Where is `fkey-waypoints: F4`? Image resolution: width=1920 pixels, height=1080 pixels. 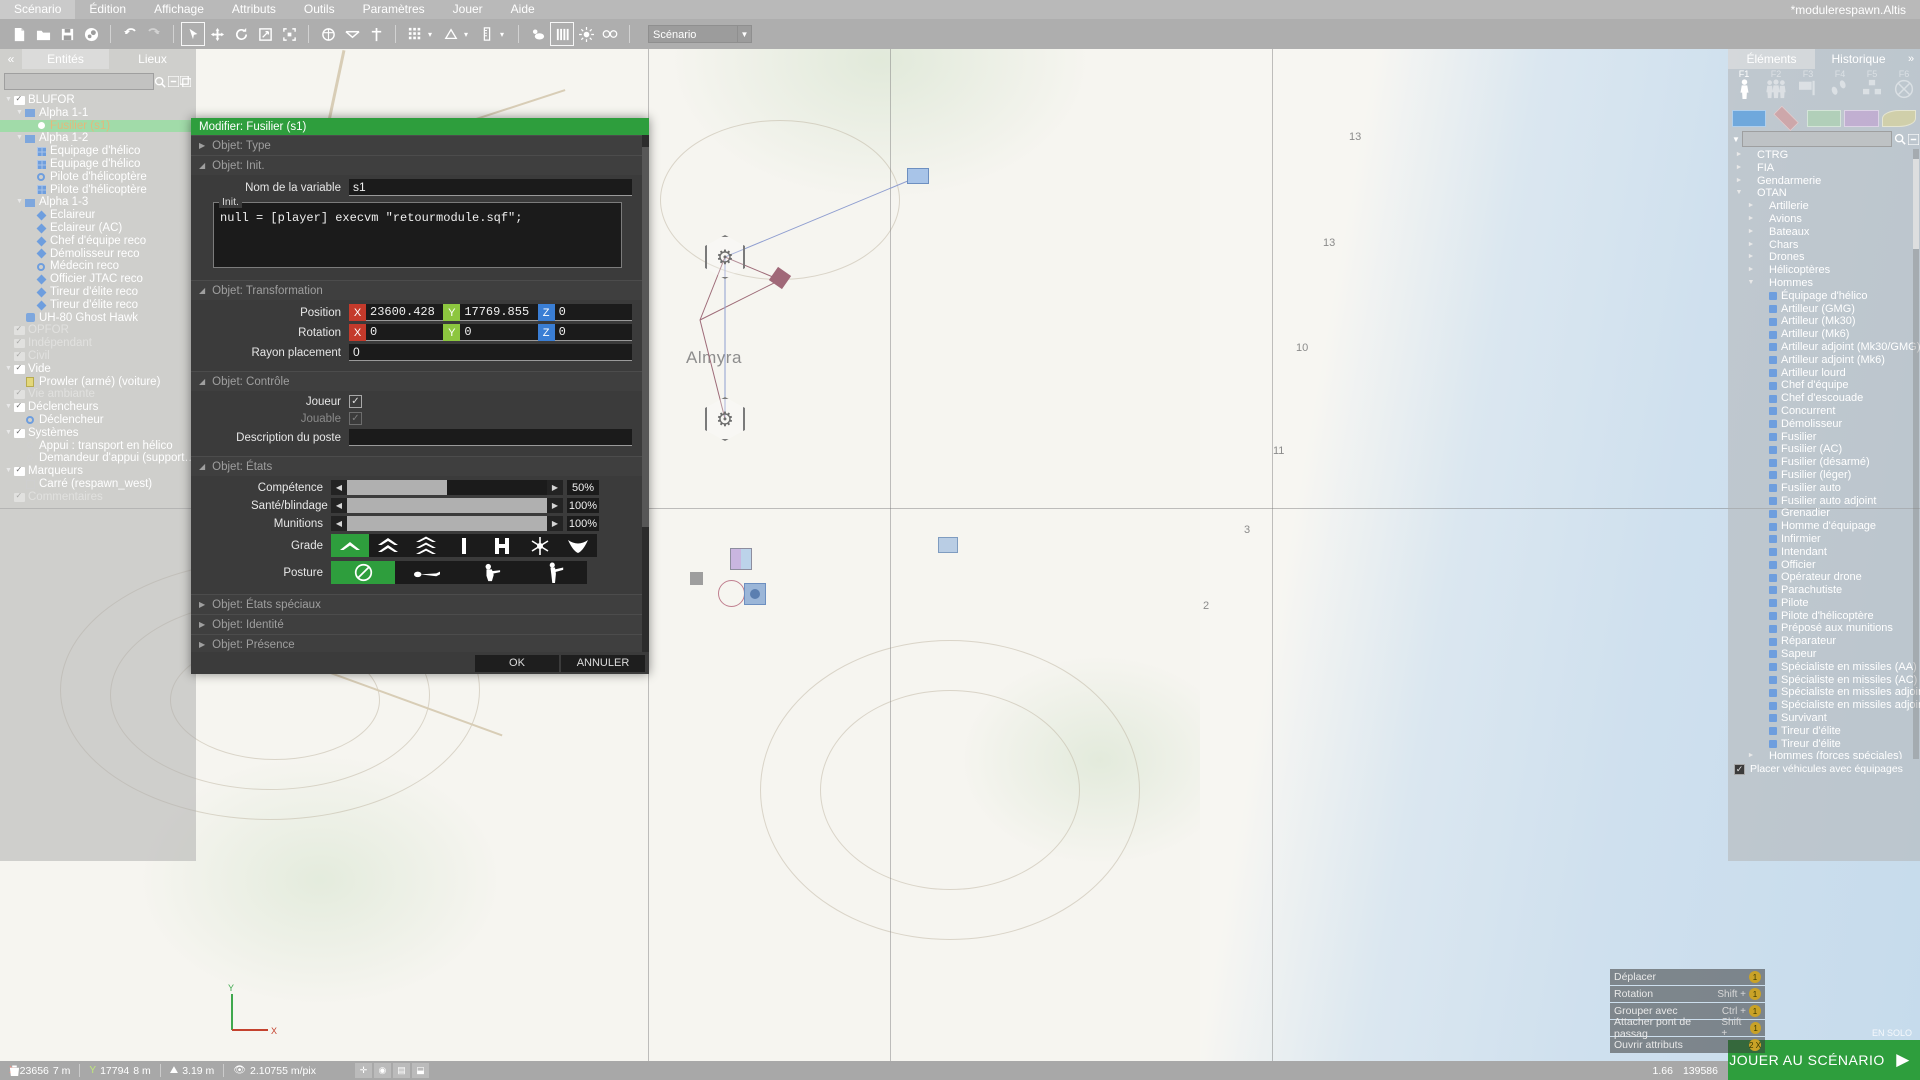 fkey-waypoints: F4 is located at coordinates (1840, 88).